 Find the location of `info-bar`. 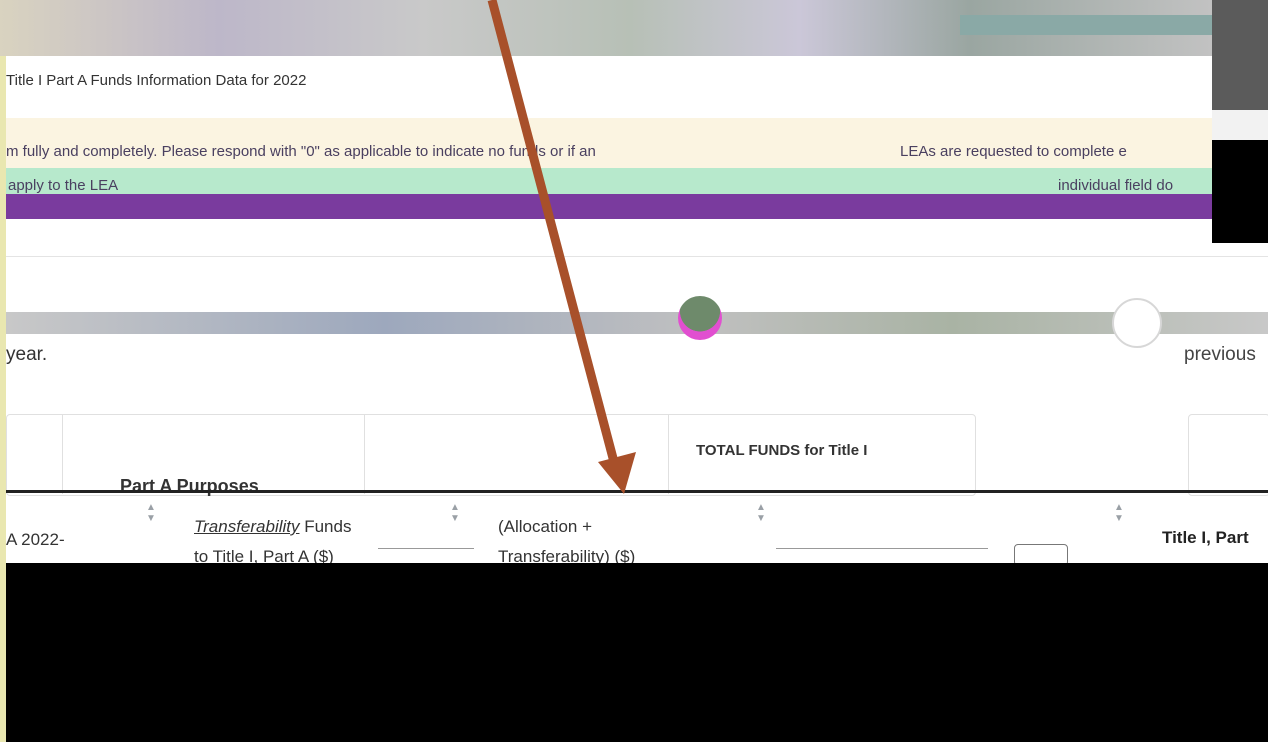

info-bar is located at coordinates (609, 181).